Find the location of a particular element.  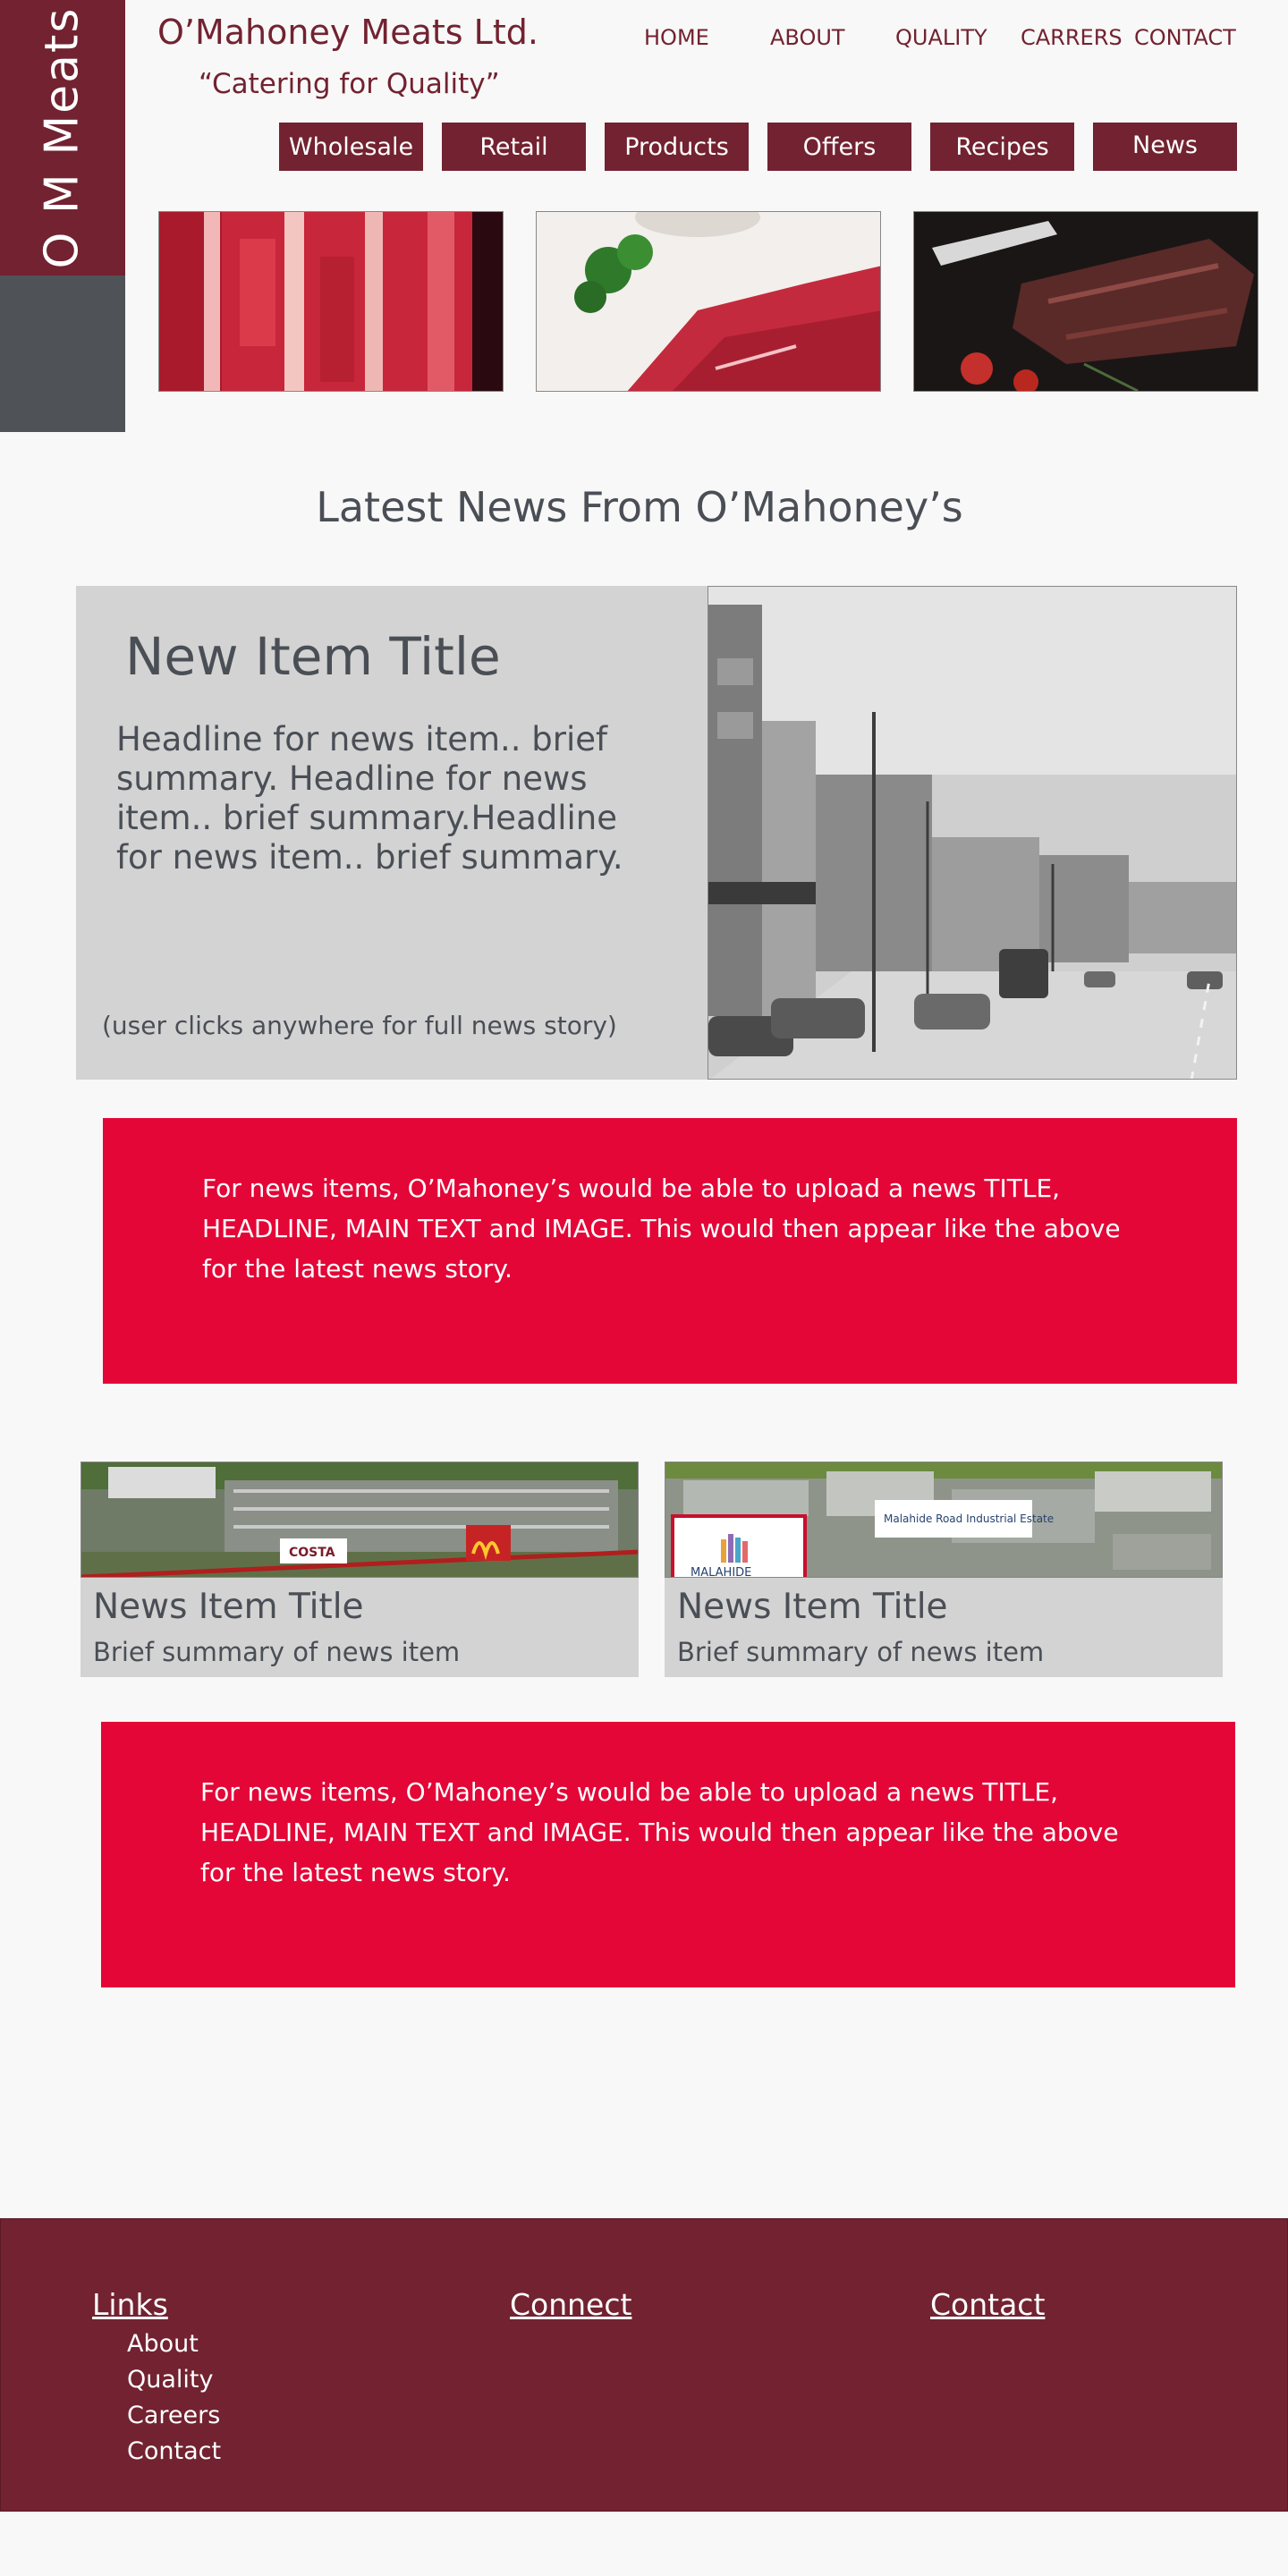

brand-bar-grey is located at coordinates (62, 353).